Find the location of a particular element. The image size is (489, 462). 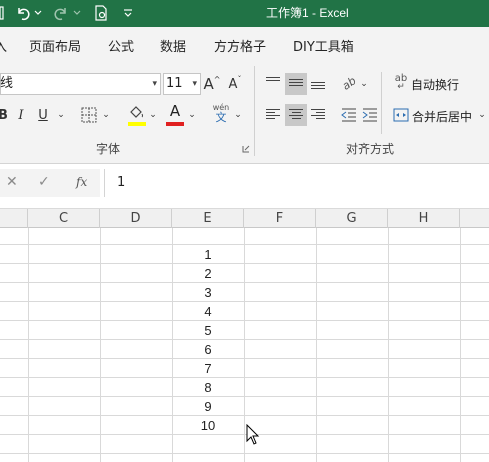

decrease-indent-icon is located at coordinates (348, 115).